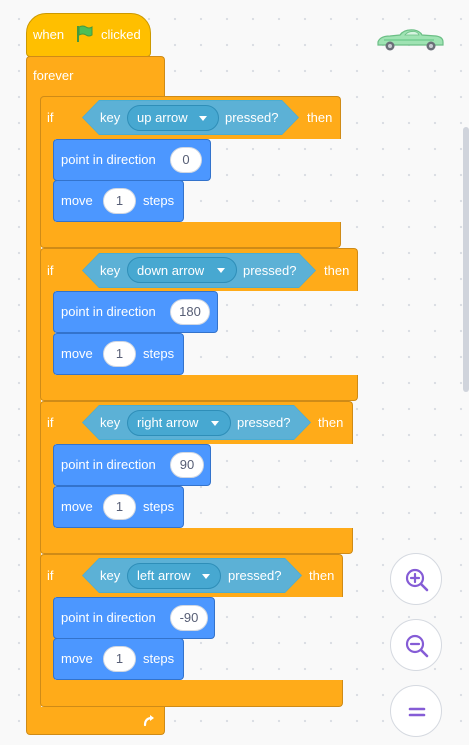 This screenshot has width=469, height=745. Describe the element at coordinates (171, 270) in the screenshot. I see `key-dropdown-value: down arrow` at that location.